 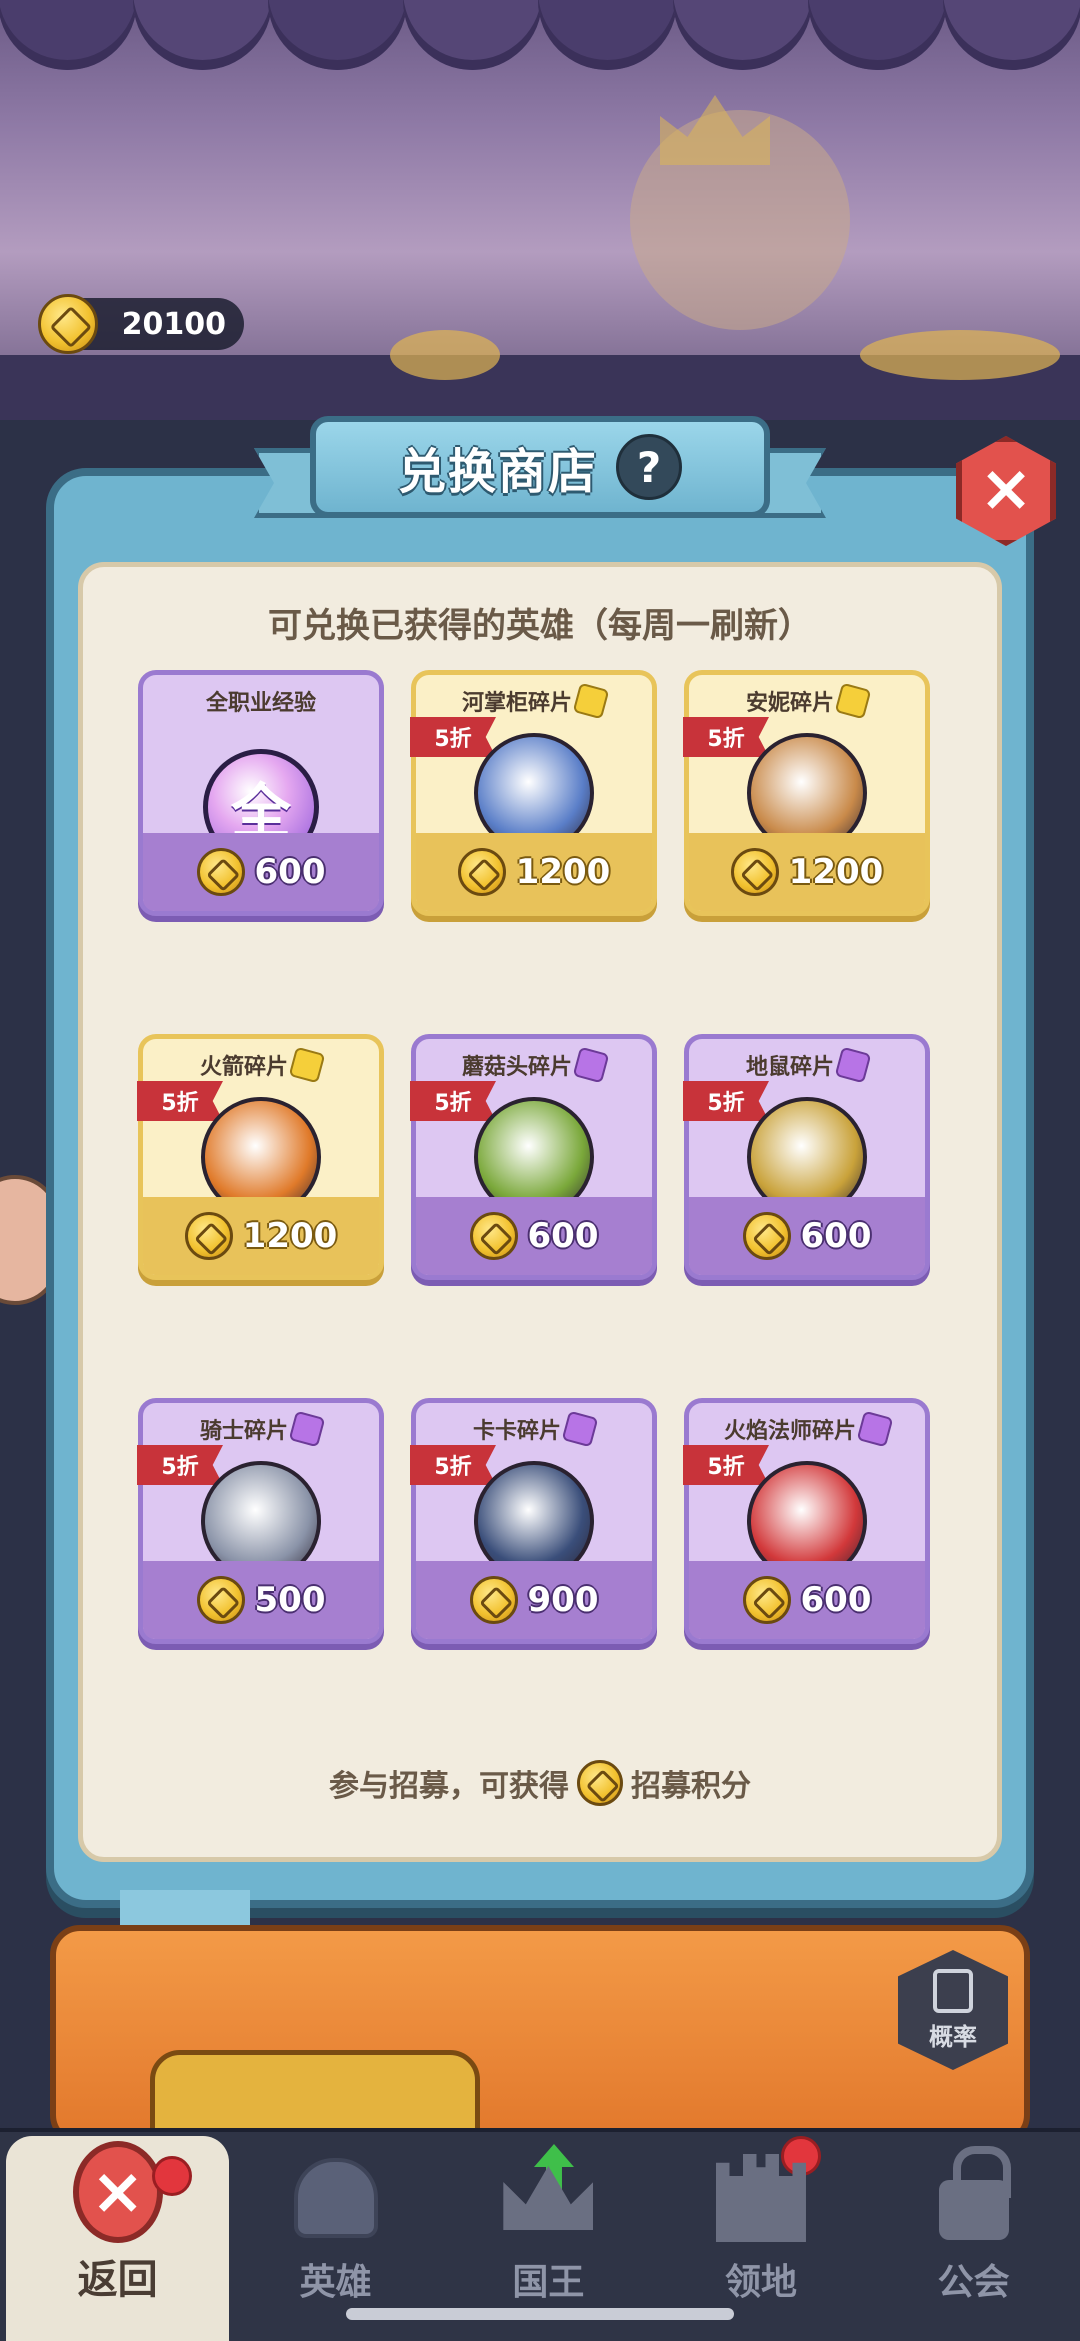 What do you see at coordinates (533, 1157) in the screenshot?
I see `shop-item-card: 蘑菇头碎片5折10600` at bounding box center [533, 1157].